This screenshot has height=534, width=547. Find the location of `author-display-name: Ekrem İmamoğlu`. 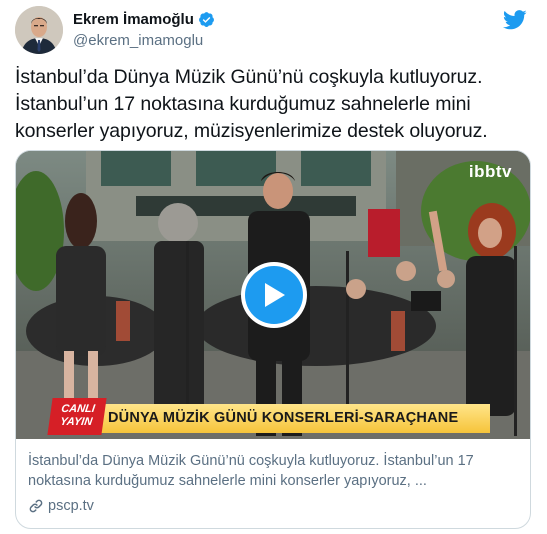

author-display-name: Ekrem İmamoğlu is located at coordinates (133, 19).